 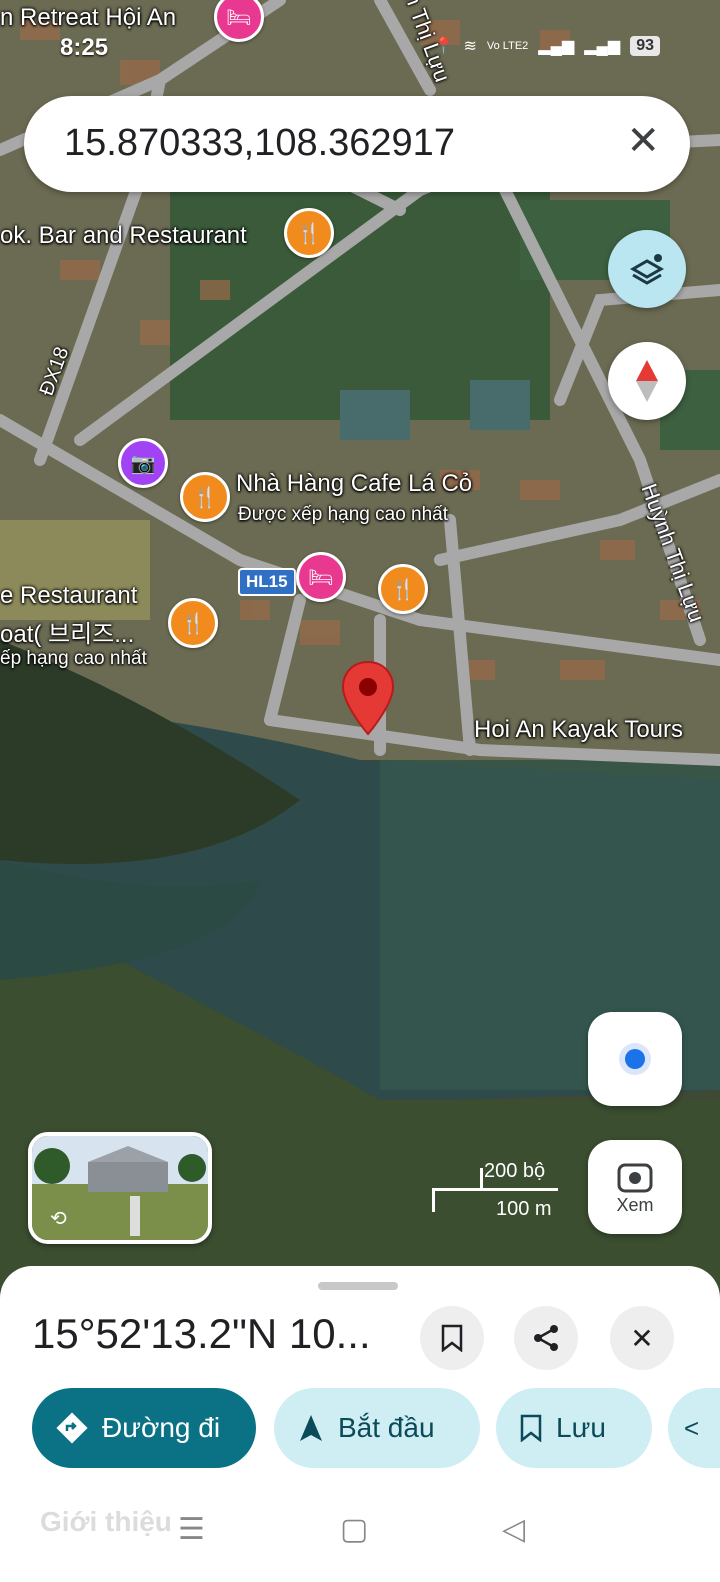 I want to click on lens-view-label: Xem, so click(x=635, y=1204).